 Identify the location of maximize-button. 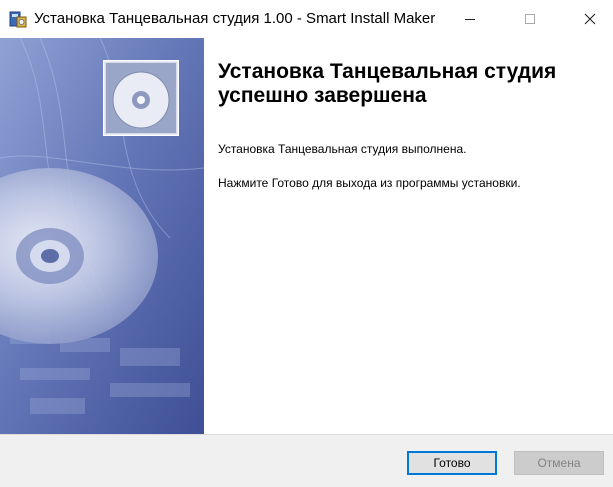
(530, 19).